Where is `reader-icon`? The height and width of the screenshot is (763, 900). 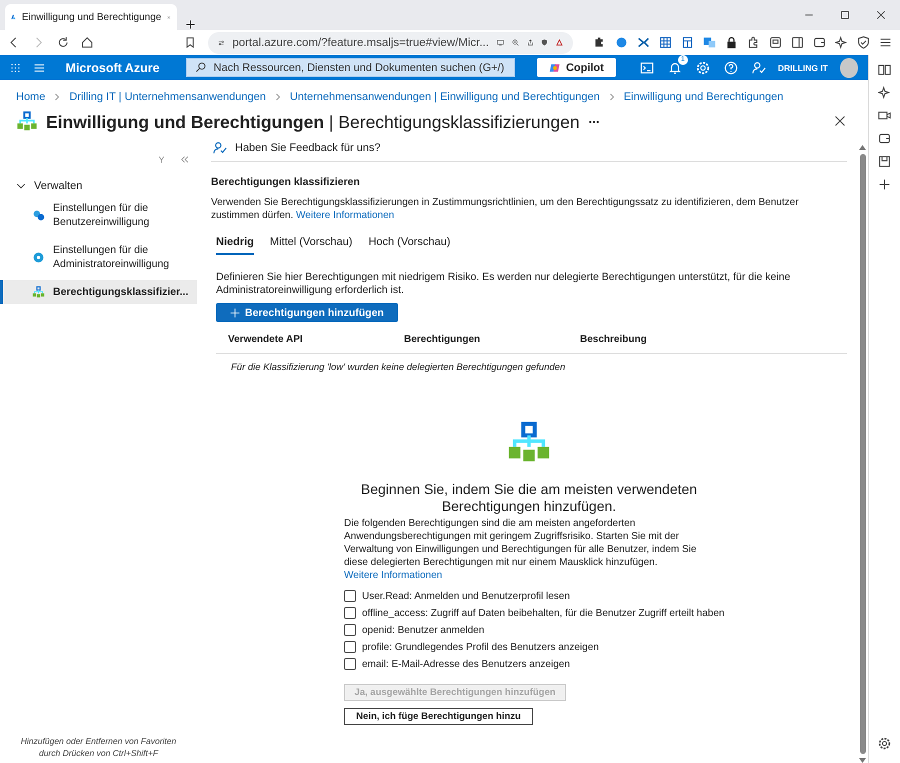
reader-icon is located at coordinates (884, 69).